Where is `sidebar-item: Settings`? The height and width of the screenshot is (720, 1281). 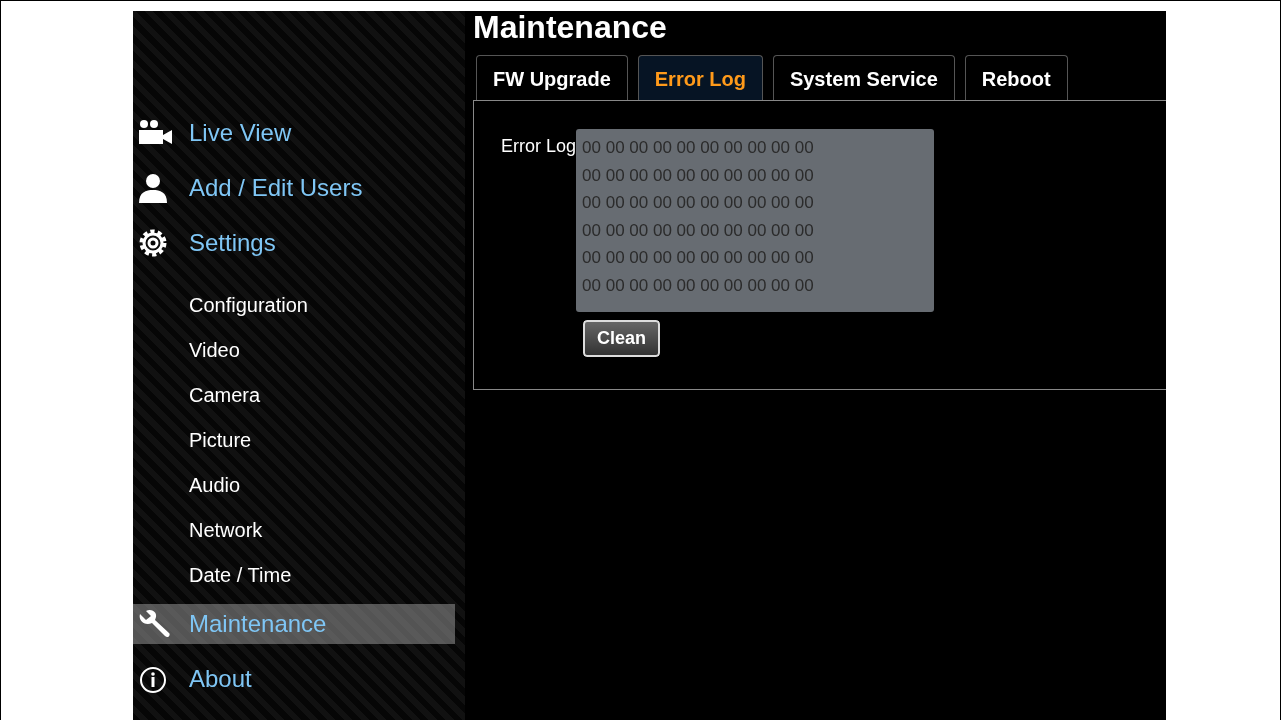 sidebar-item: Settings is located at coordinates (294, 242).